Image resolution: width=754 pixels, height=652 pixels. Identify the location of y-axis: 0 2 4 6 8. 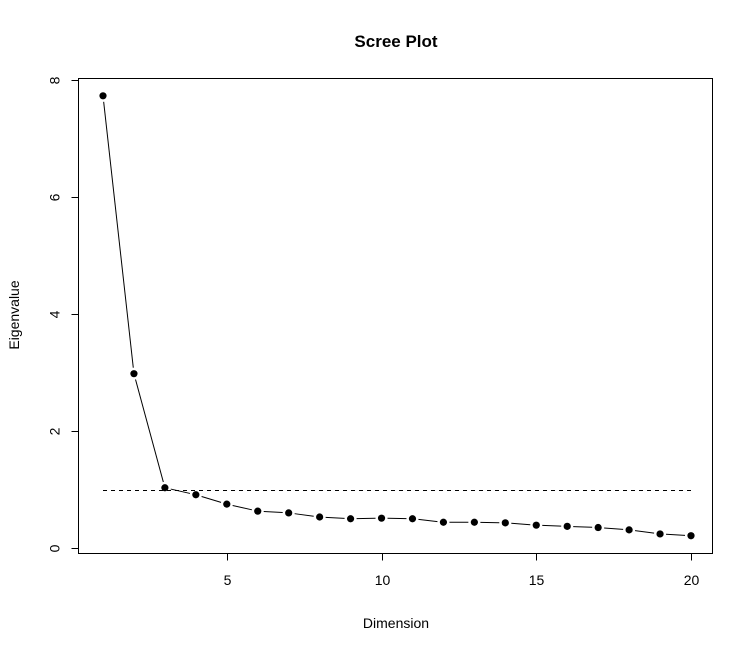
(63, 314).